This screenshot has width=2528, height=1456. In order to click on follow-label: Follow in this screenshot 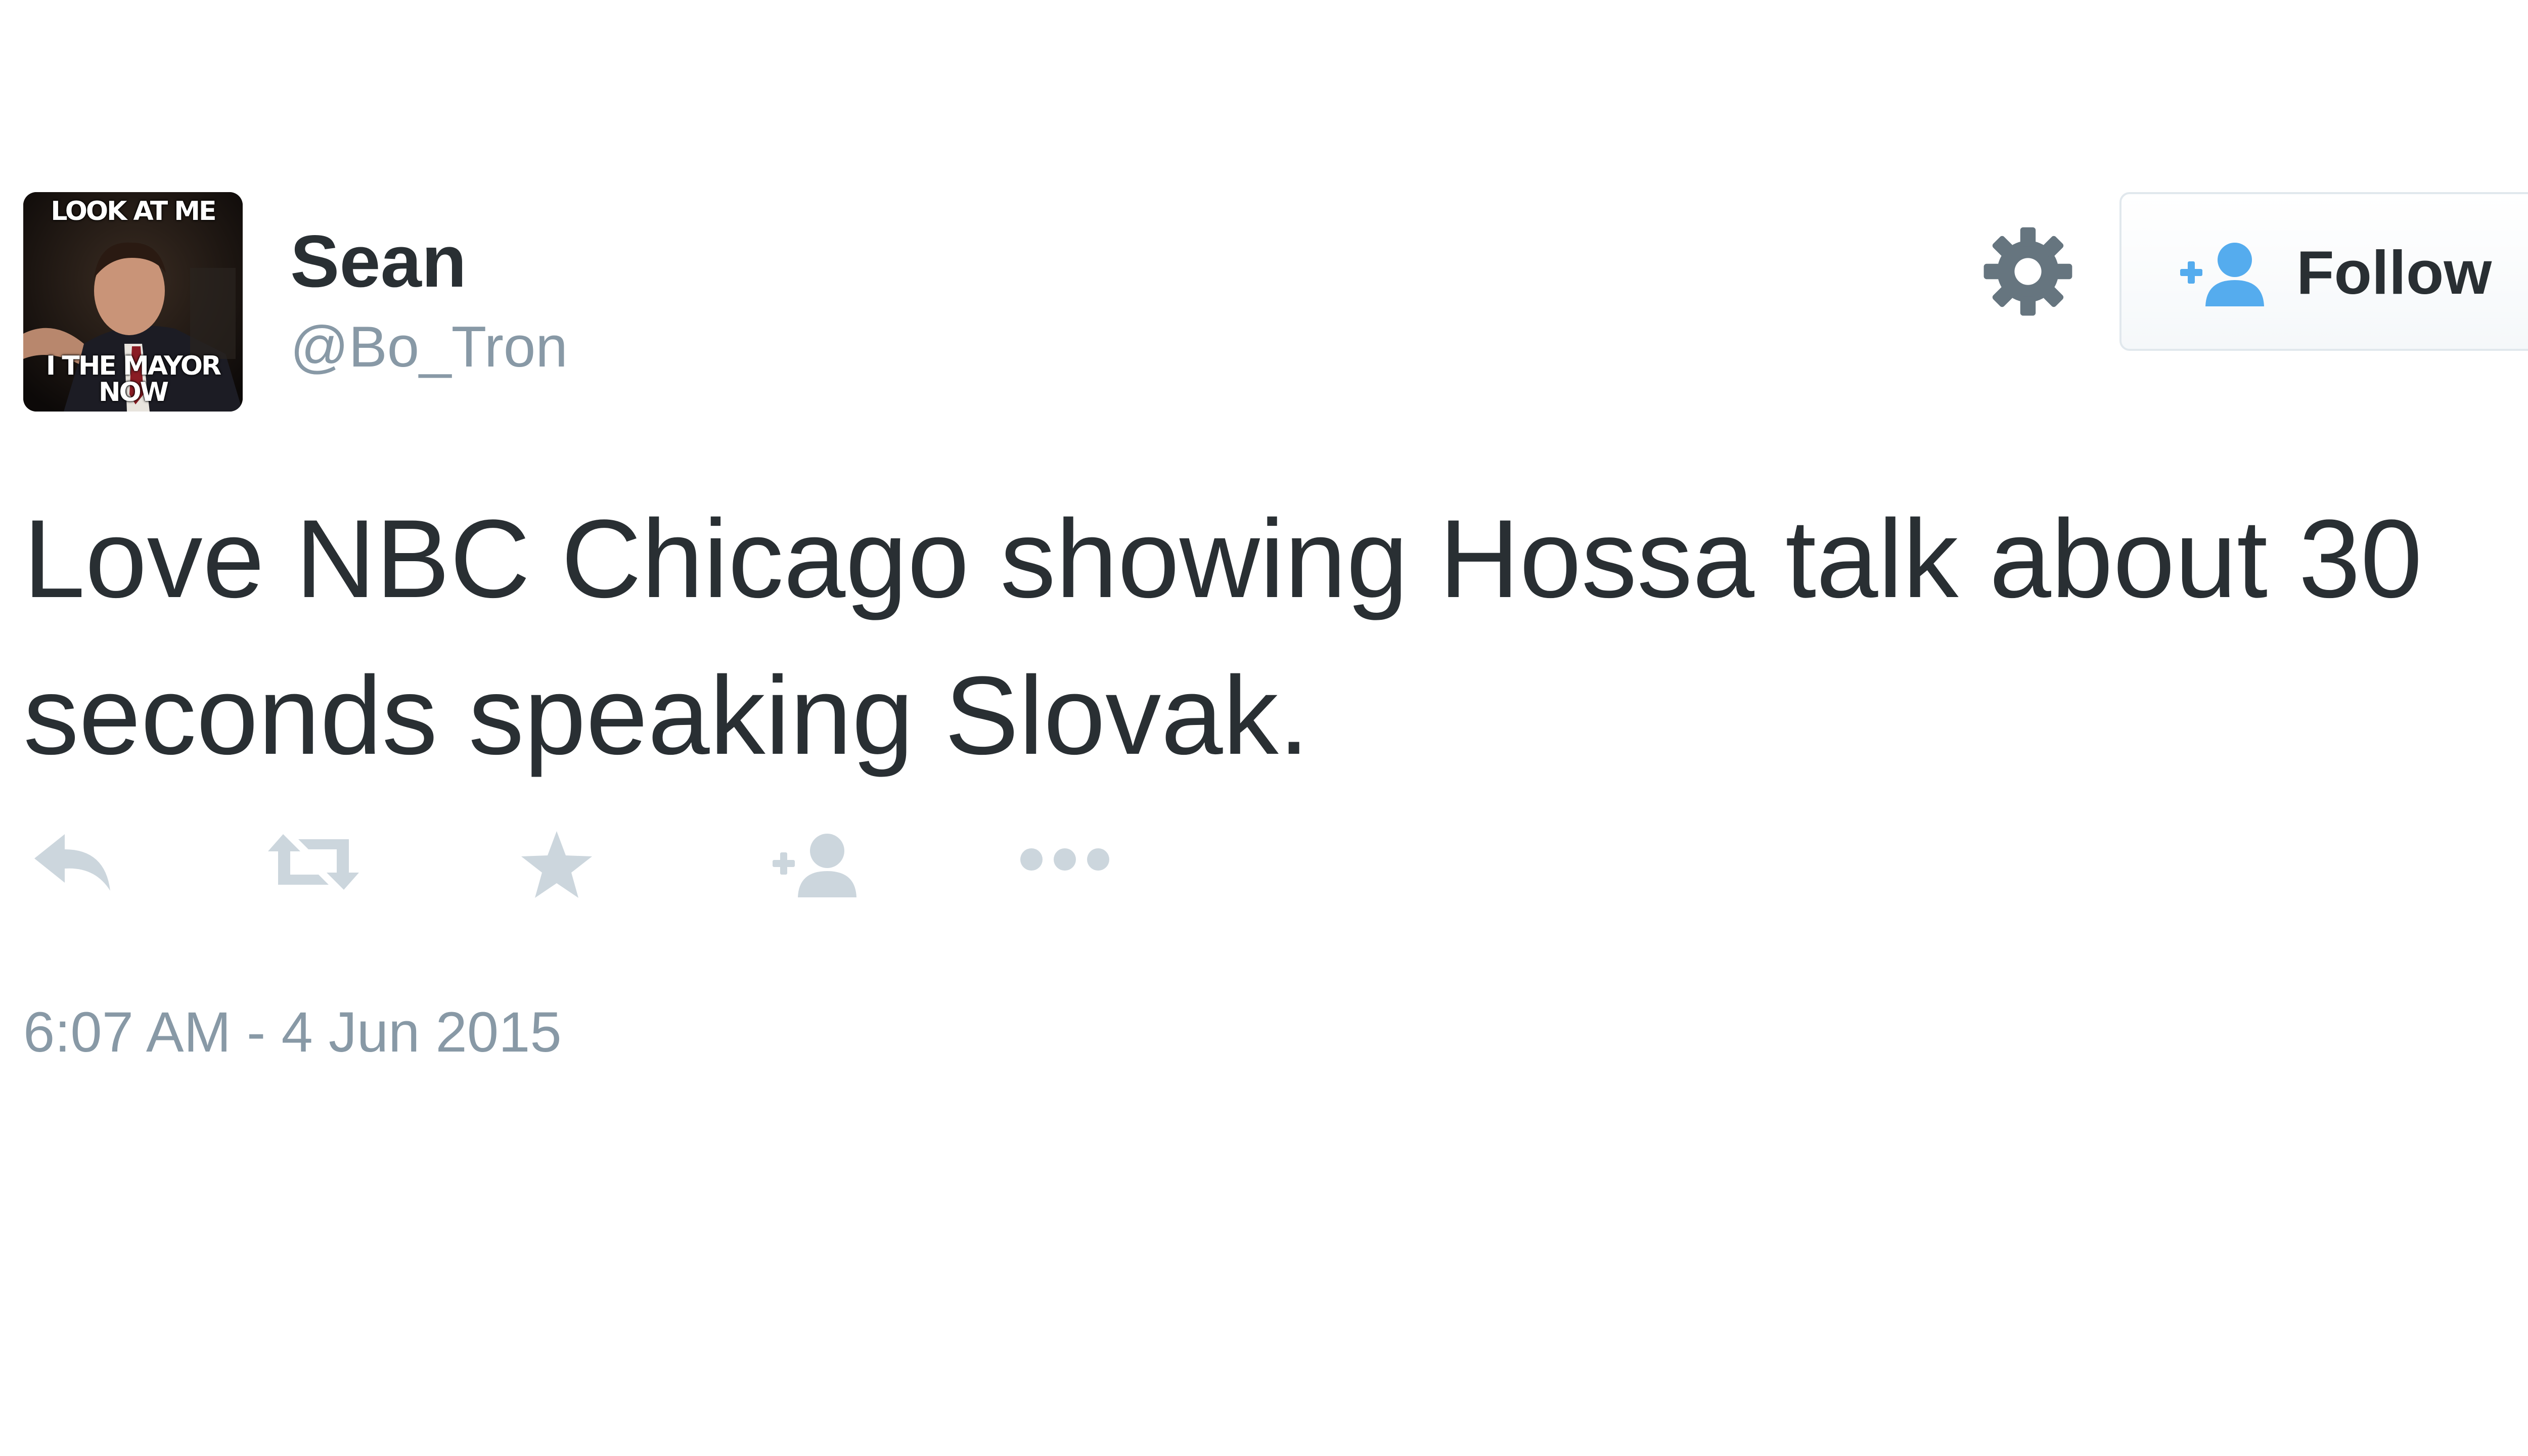, I will do `click(2394, 272)`.